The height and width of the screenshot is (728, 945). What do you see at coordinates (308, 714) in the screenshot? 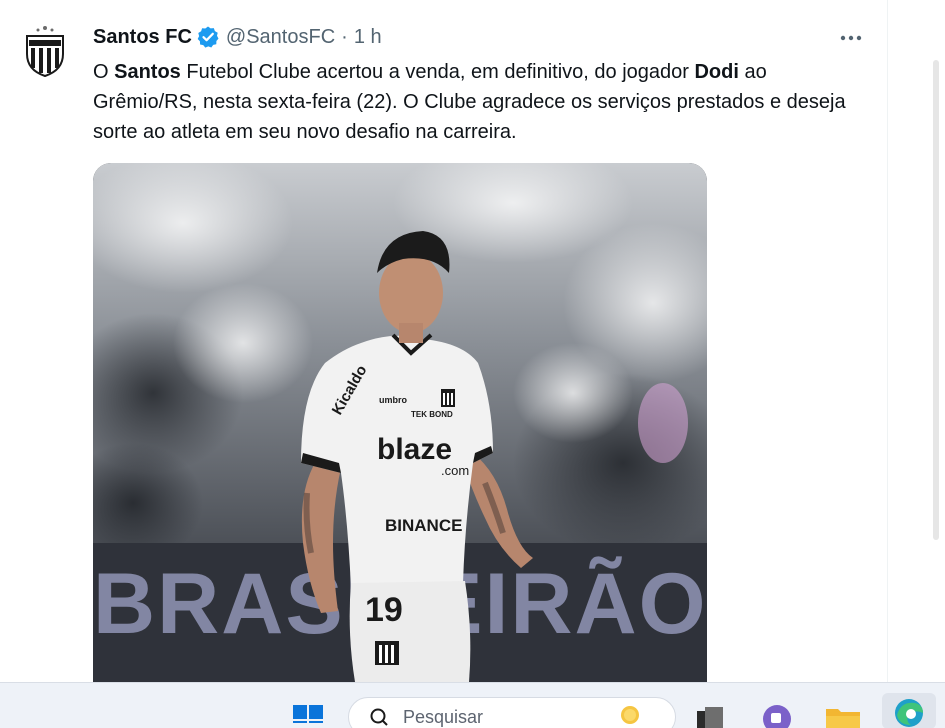
I see `windows-logo-icon` at bounding box center [308, 714].